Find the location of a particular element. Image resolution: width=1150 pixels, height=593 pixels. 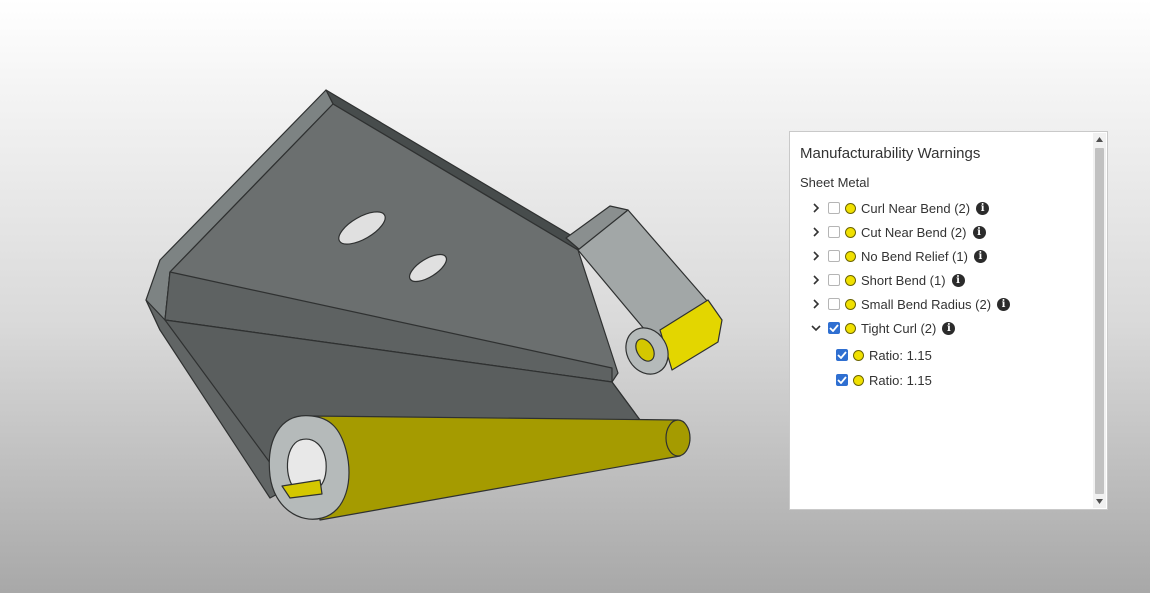

tree-item-label: Small Bend Radius (2) is located at coordinates (926, 304).